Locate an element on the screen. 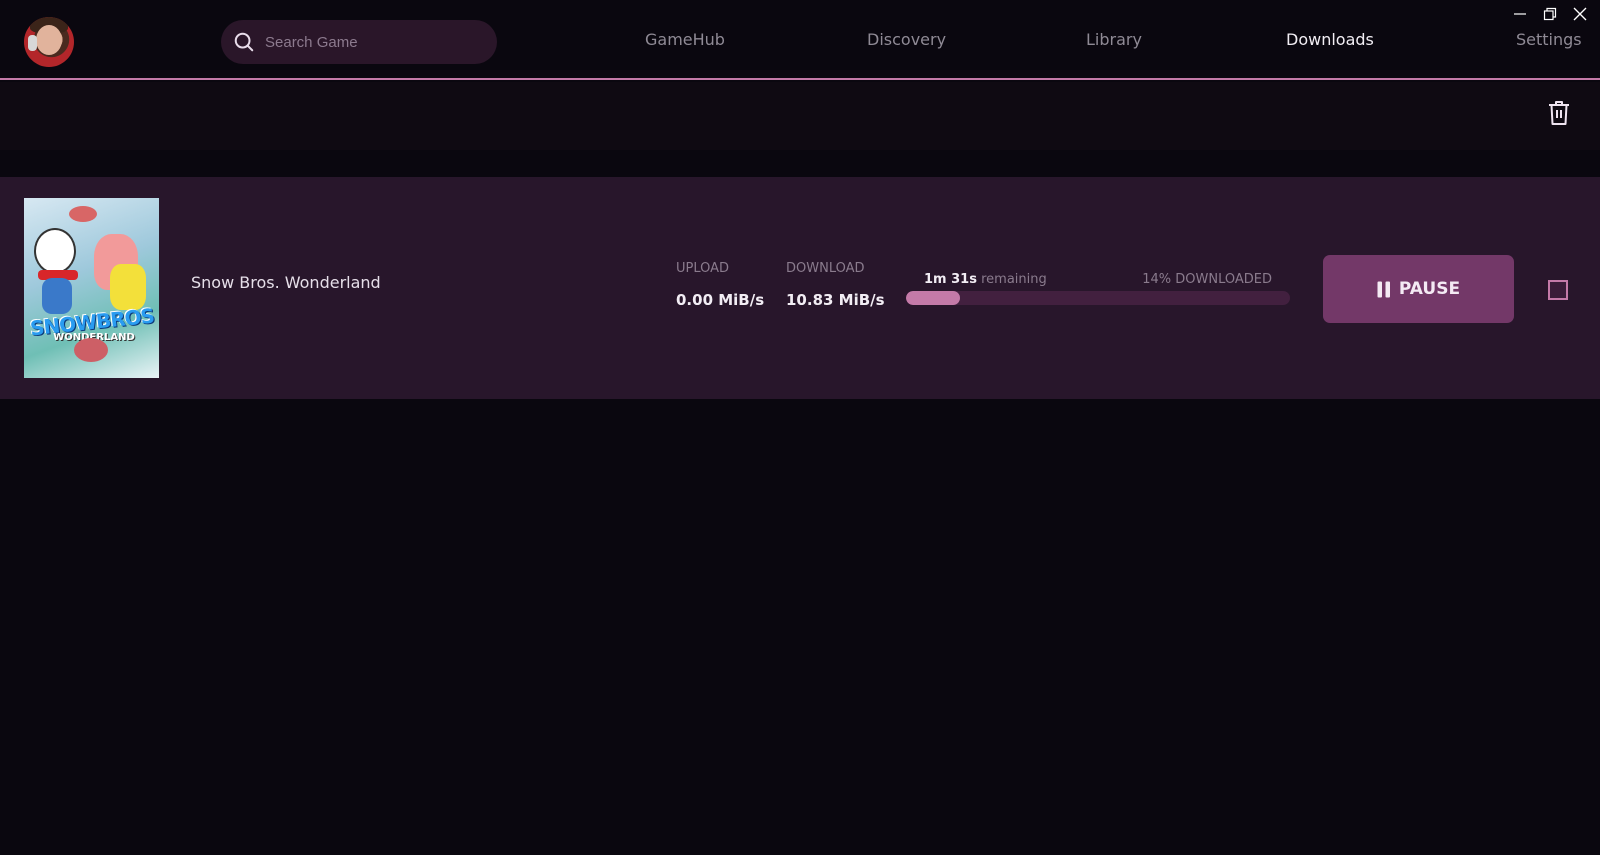  progress-bar-track is located at coordinates (1098, 298).